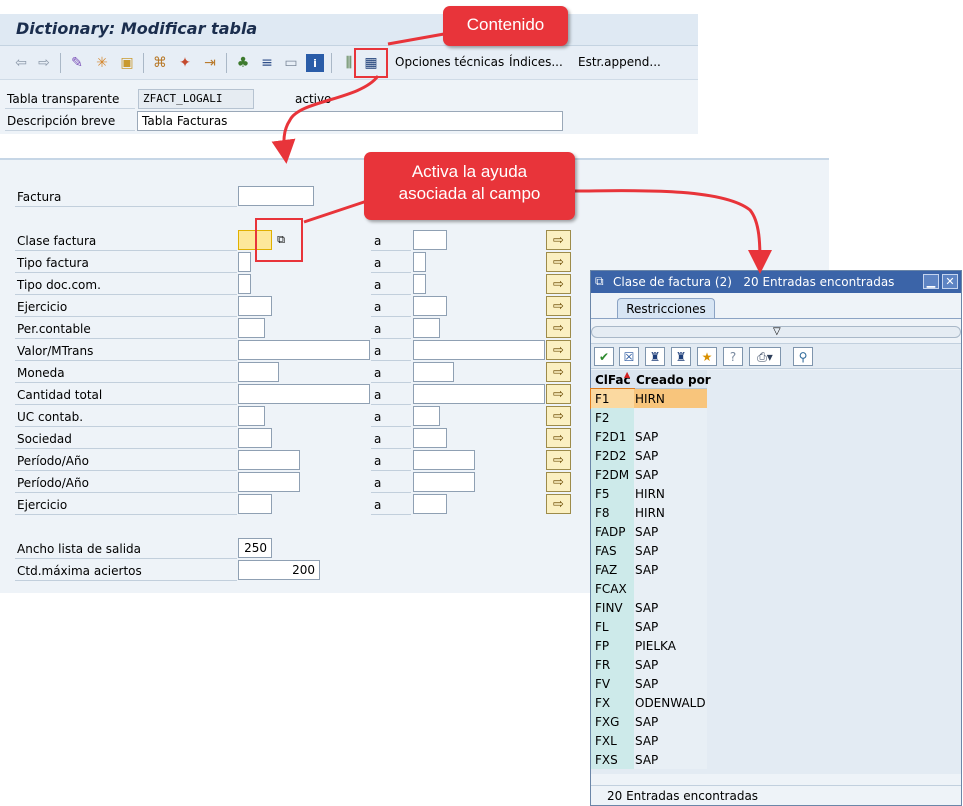  What do you see at coordinates (469, 194) in the screenshot?
I see `callout-ayuda-line2: asociada al campo` at bounding box center [469, 194].